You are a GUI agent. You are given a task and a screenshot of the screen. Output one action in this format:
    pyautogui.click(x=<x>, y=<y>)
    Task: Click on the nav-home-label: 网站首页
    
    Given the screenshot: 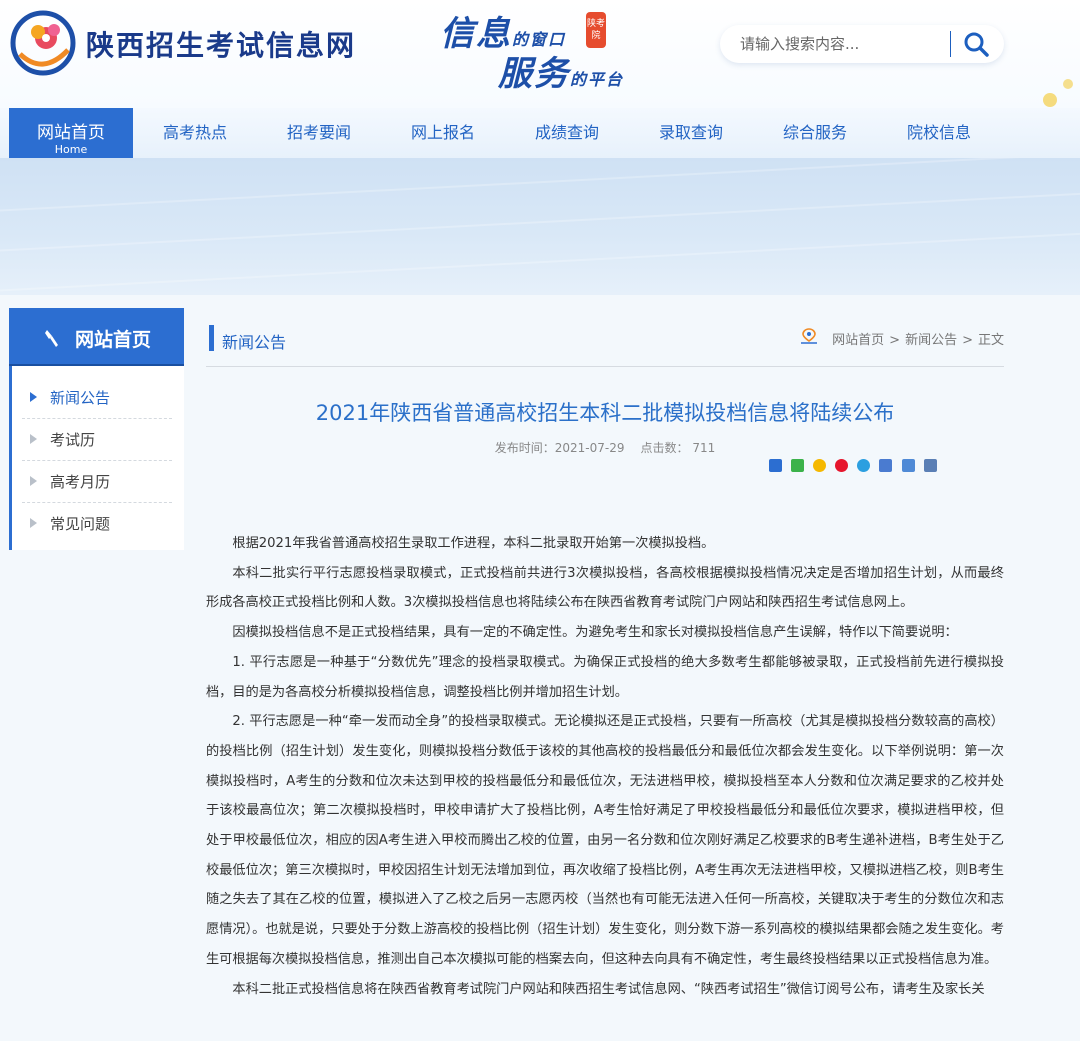 What is the action you would take?
    pyautogui.click(x=71, y=133)
    